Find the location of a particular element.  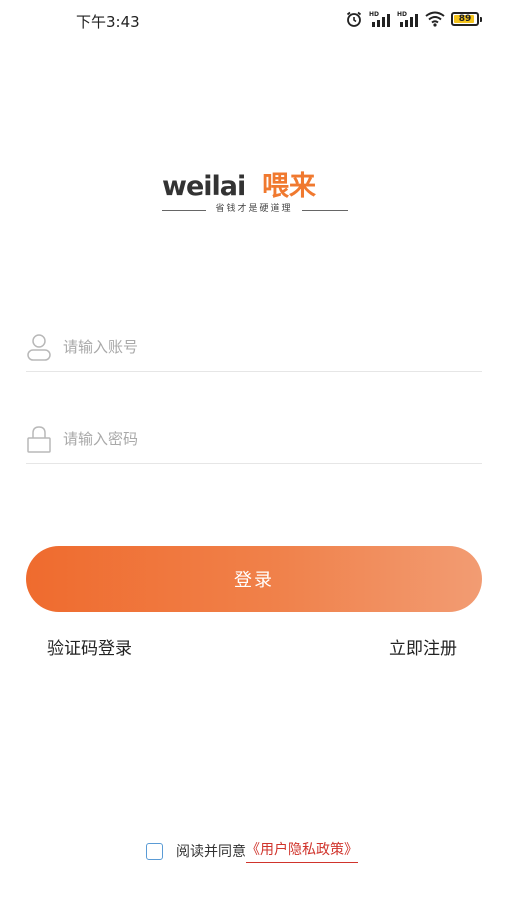

status-time: 下午3:43 is located at coordinates (108, 22).